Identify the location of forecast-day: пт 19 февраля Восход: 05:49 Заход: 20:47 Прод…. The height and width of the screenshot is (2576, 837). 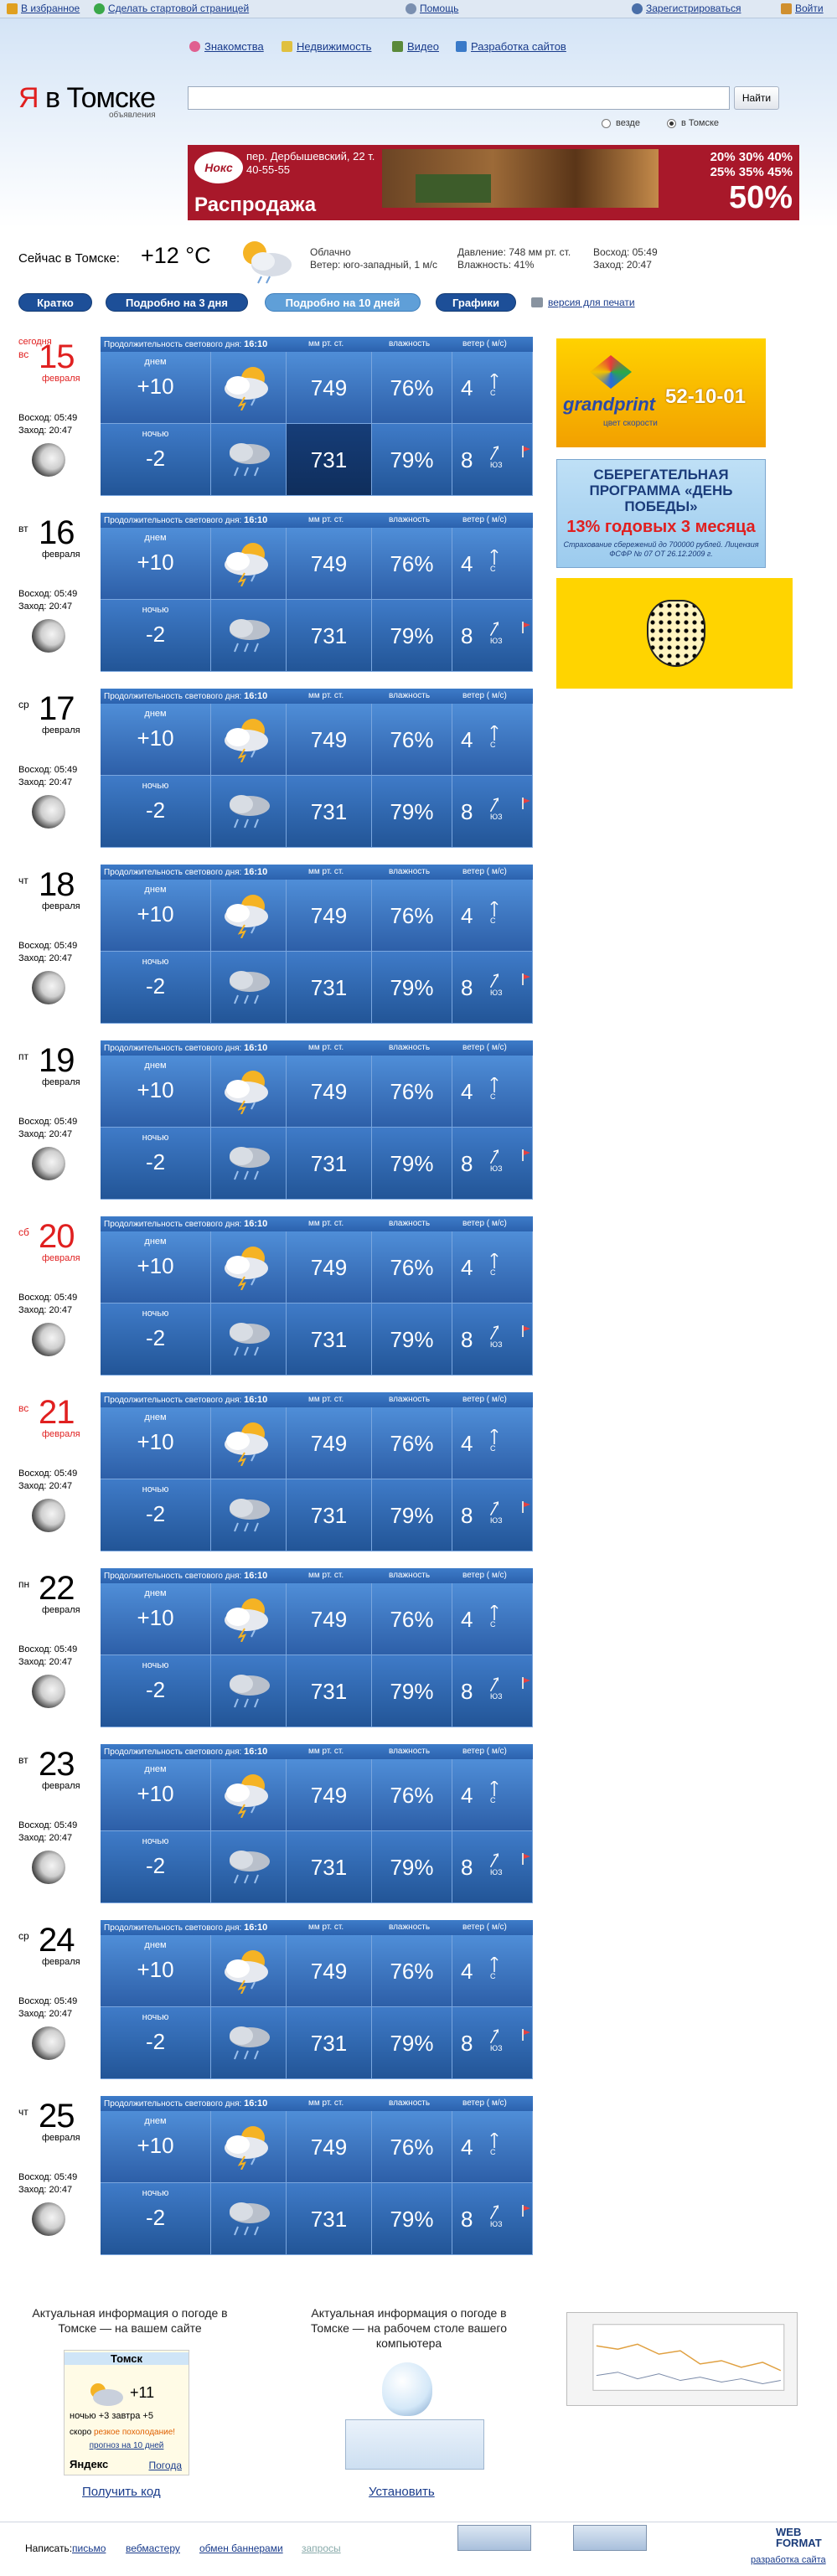
(272, 1120).